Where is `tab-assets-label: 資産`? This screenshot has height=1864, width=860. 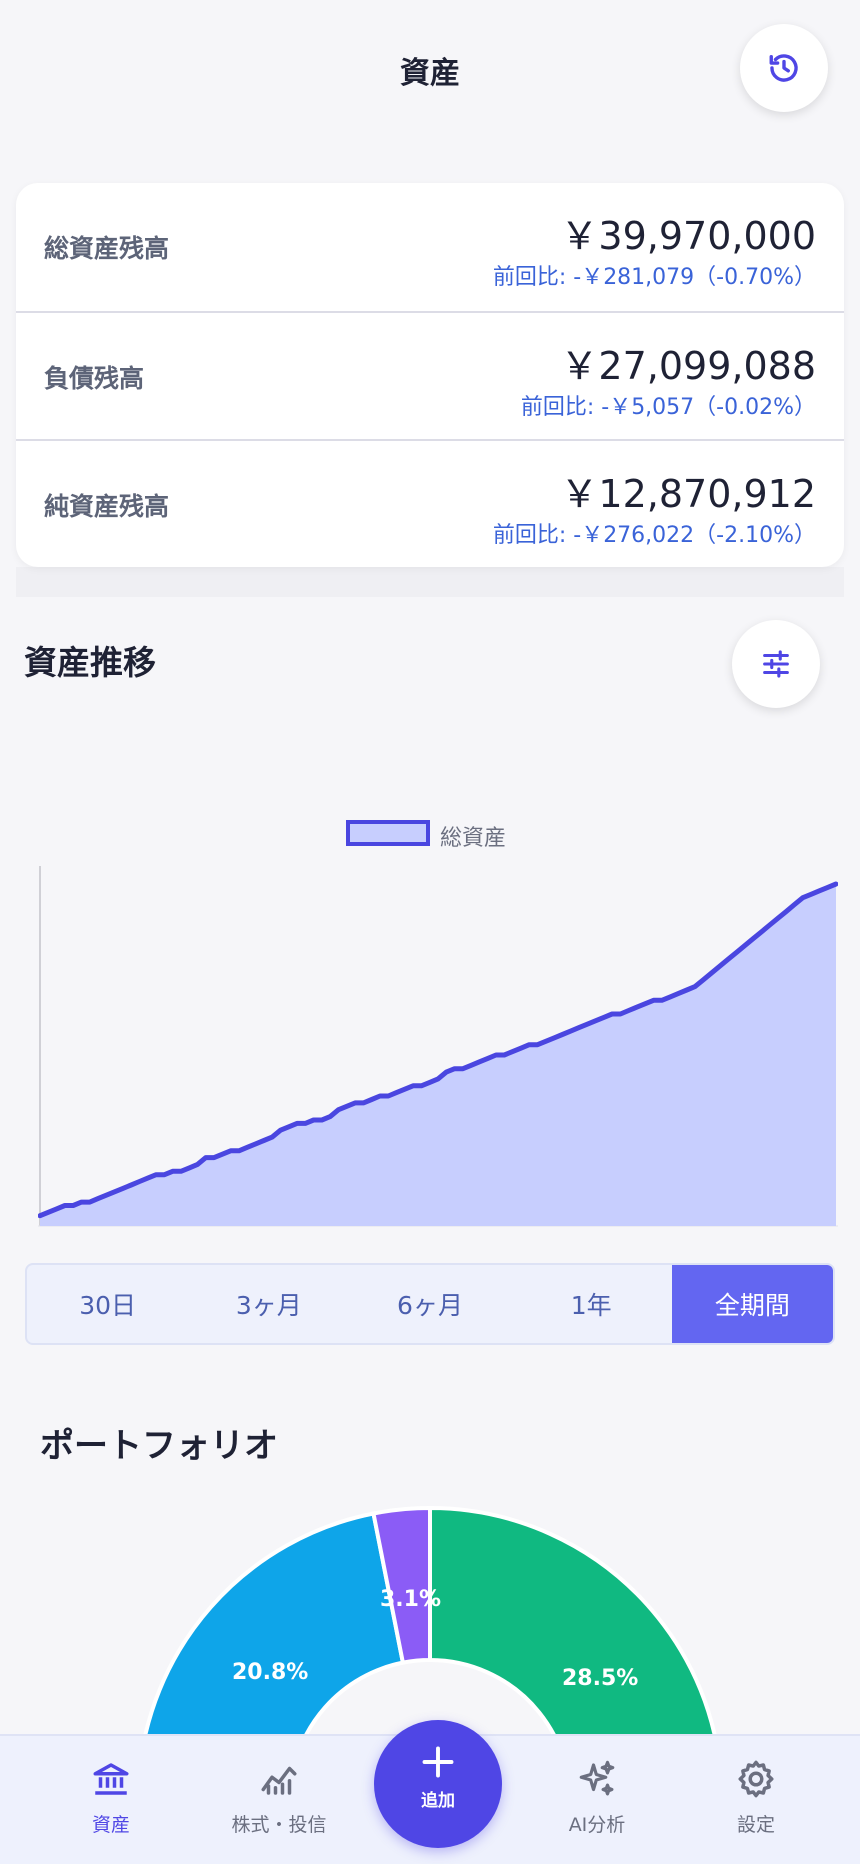
tab-assets-label: 資産 is located at coordinates (110, 1825).